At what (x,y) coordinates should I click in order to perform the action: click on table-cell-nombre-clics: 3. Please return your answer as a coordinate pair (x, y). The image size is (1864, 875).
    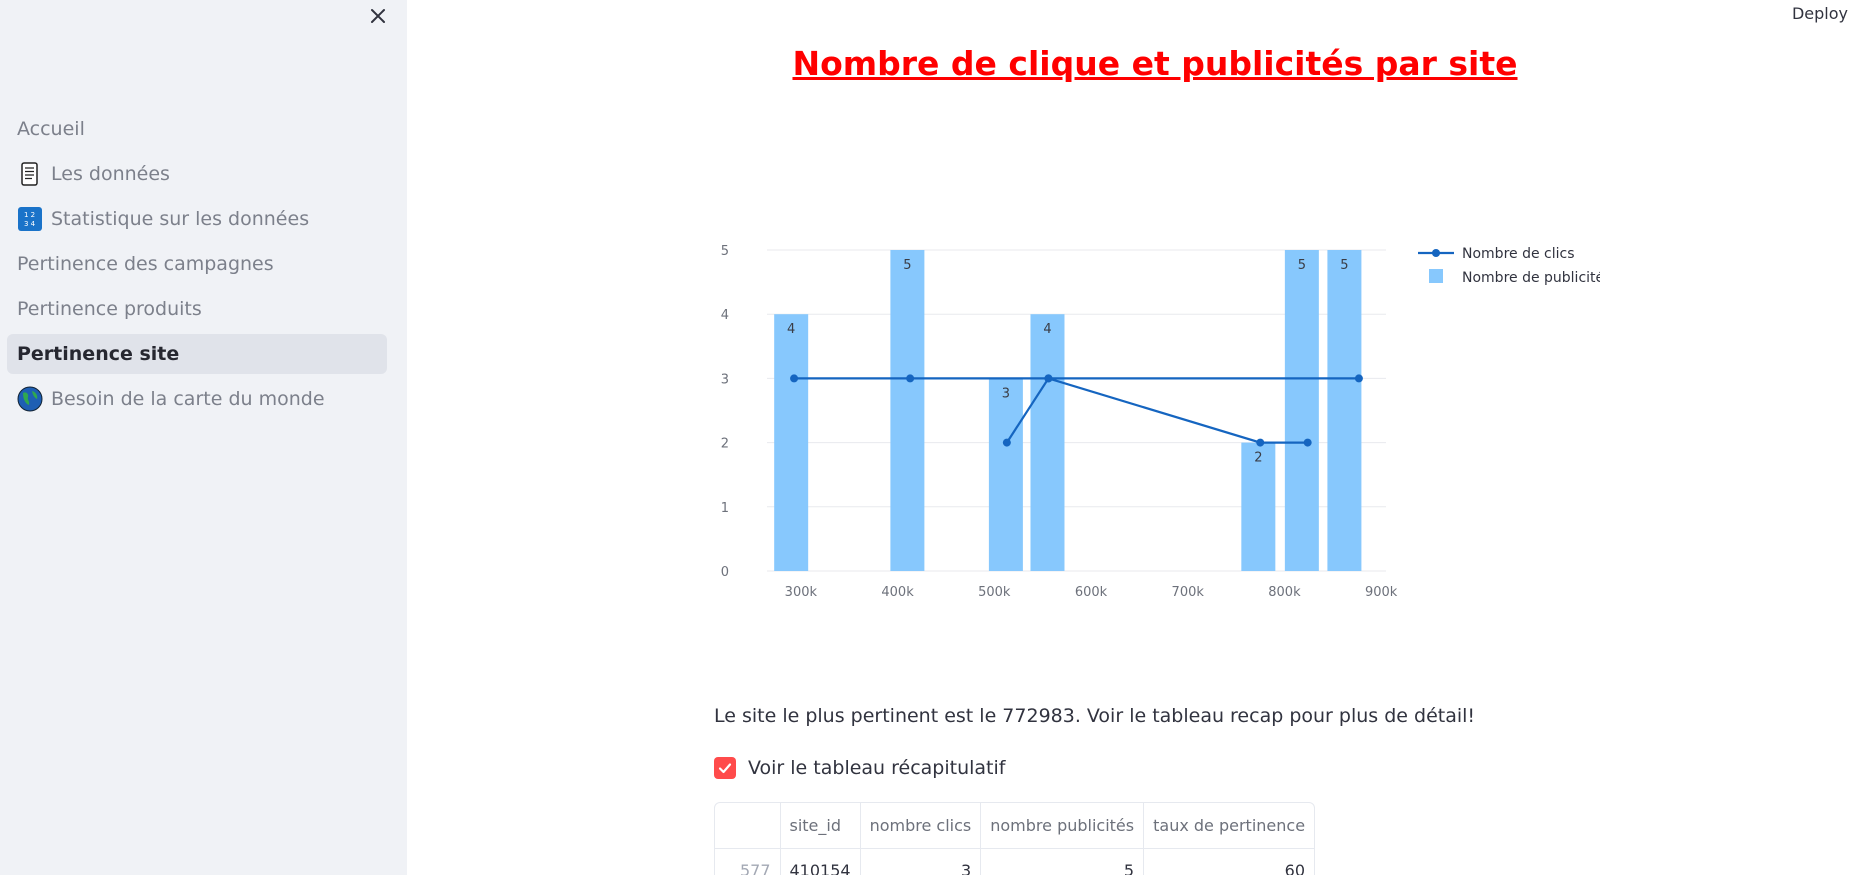
    Looking at the image, I should click on (921, 861).